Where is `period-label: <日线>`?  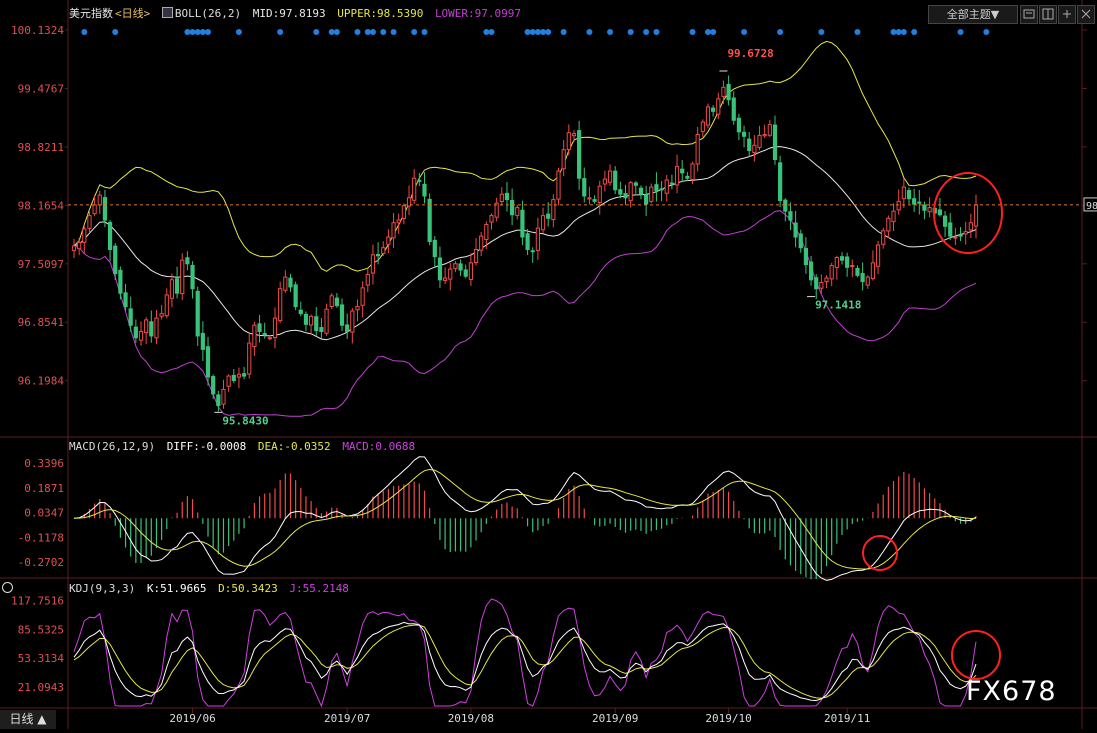
period-label: <日线> is located at coordinates (133, 13).